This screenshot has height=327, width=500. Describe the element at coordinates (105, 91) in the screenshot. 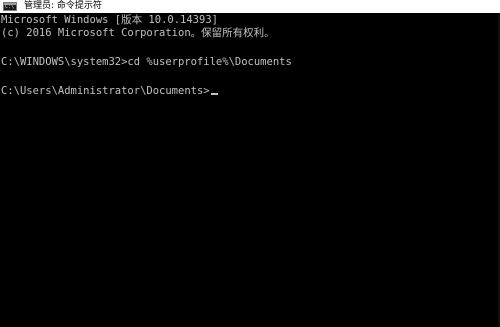

I see `current-prompt: C:\Users\Administrator\Documents>` at that location.